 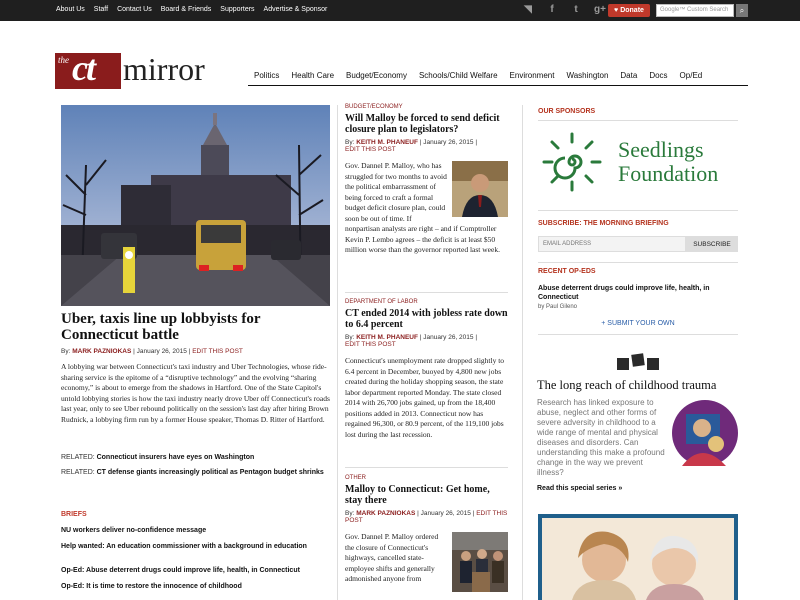 What do you see at coordinates (532, 75) in the screenshot?
I see `nav-environment: Environment` at bounding box center [532, 75].